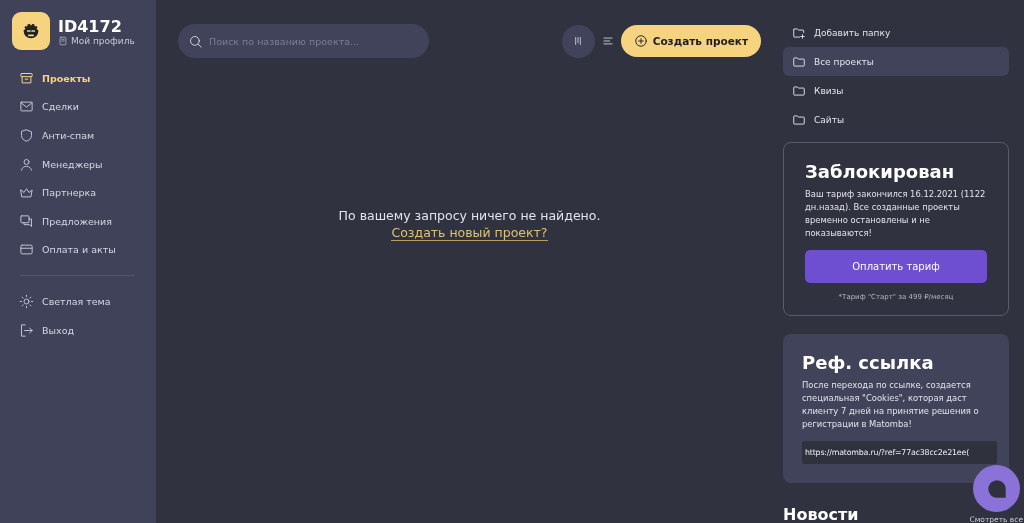  I want to click on person-icon, so click(26, 164).